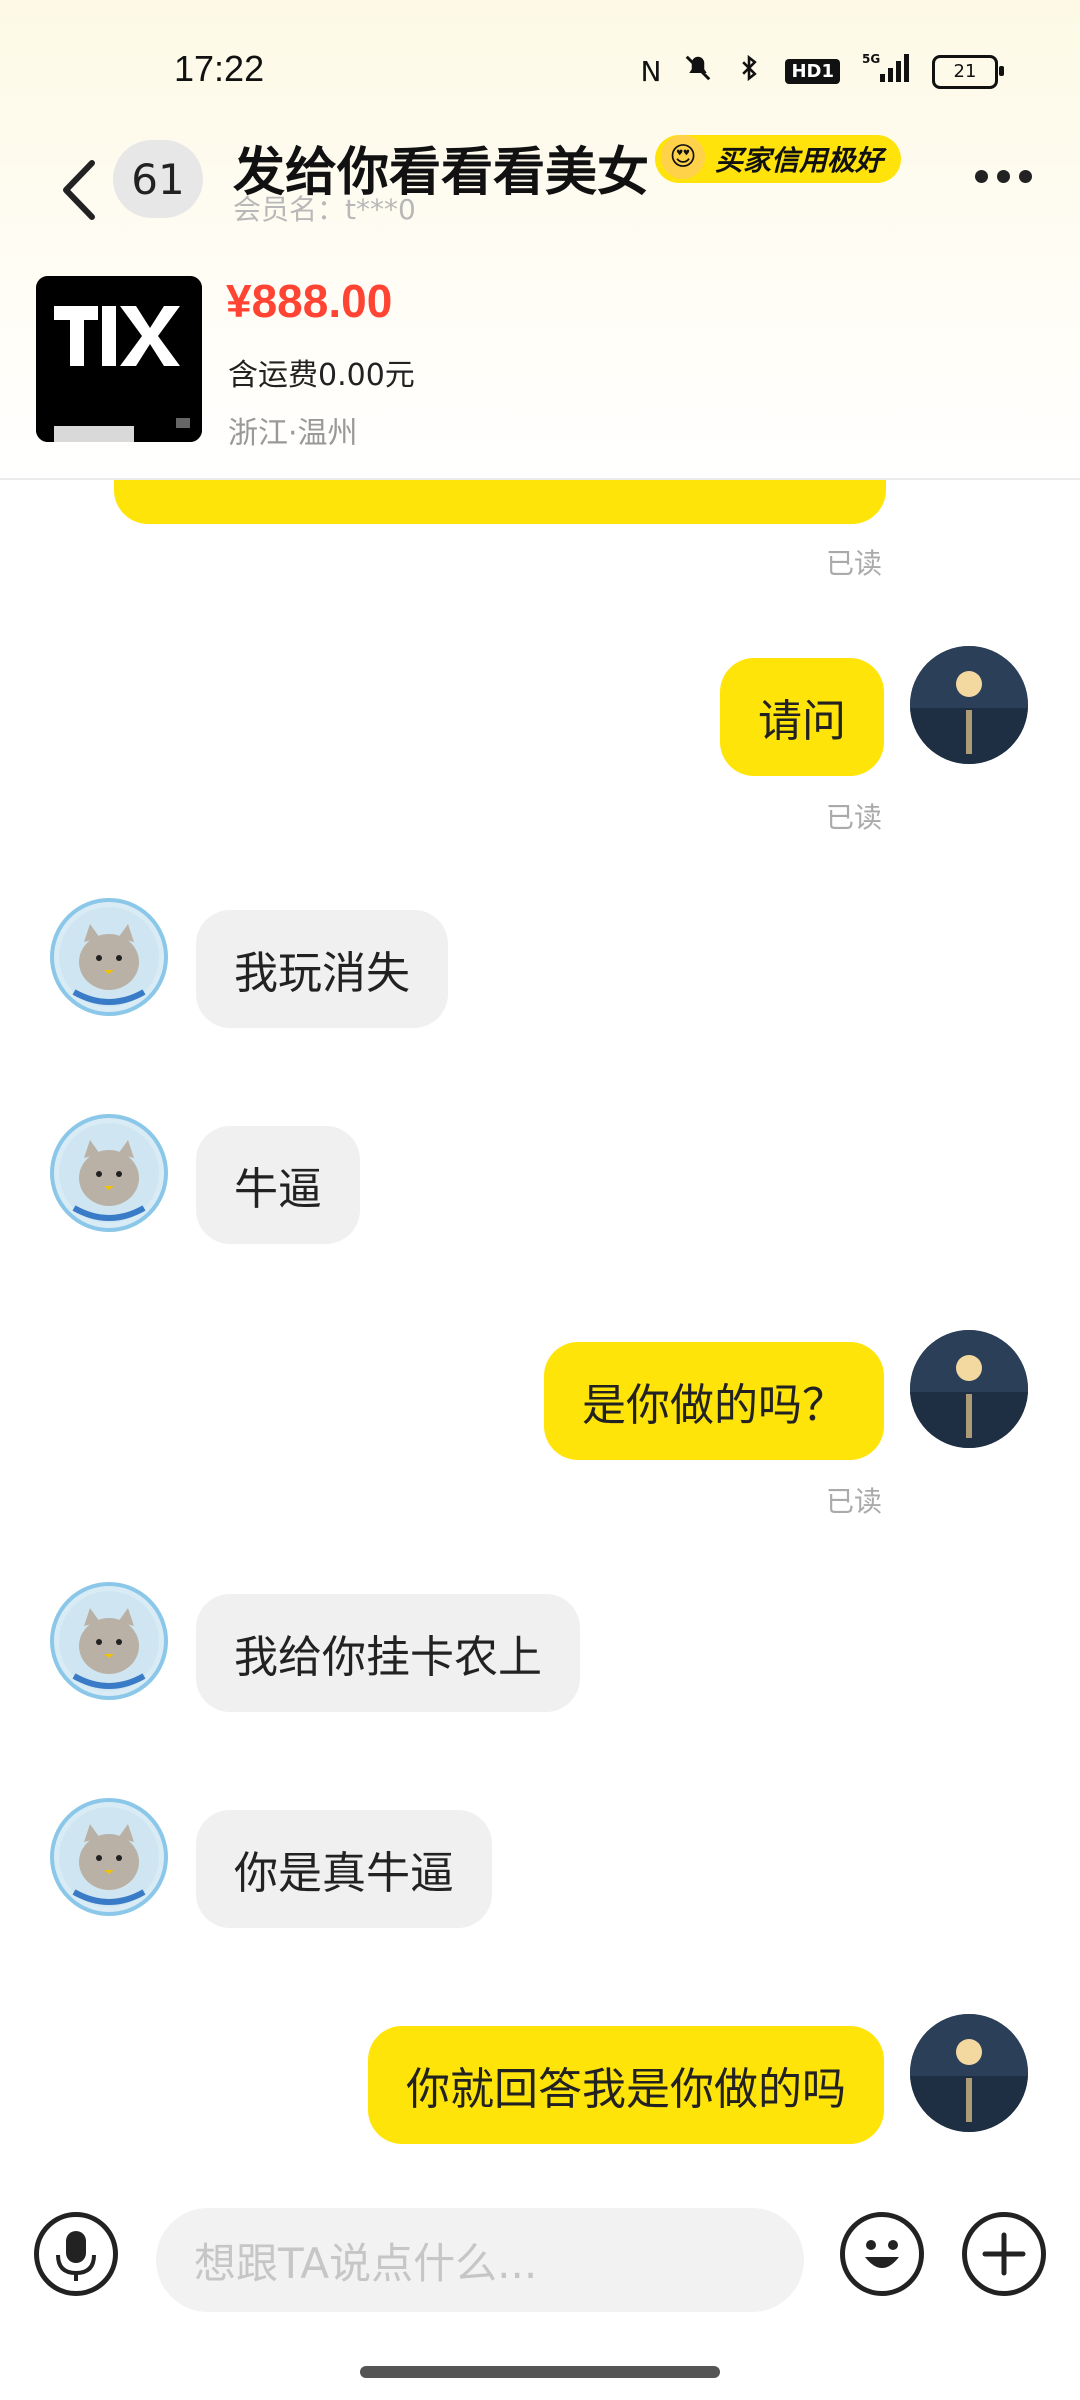 This screenshot has height=2400, width=1080. Describe the element at coordinates (322, 969) in the screenshot. I see `message-bubble-them: 我玩消失` at that location.